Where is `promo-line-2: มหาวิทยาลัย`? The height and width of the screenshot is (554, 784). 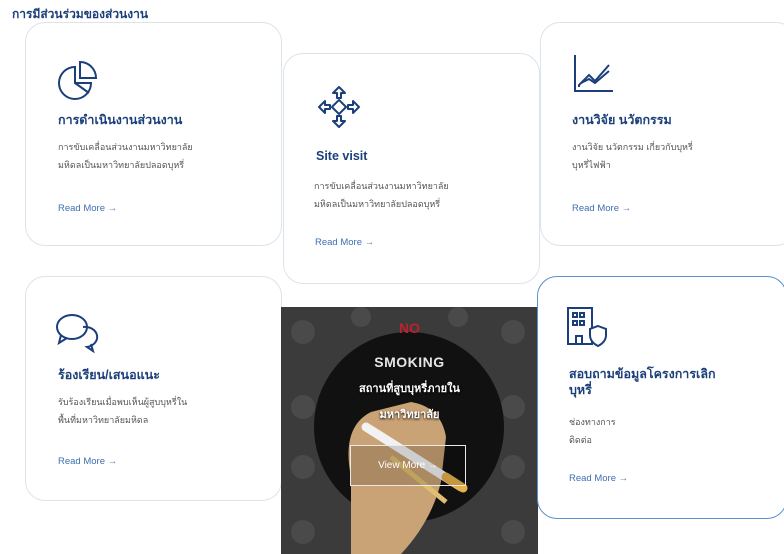 promo-line-2: มหาวิทยาลัย is located at coordinates (409, 415).